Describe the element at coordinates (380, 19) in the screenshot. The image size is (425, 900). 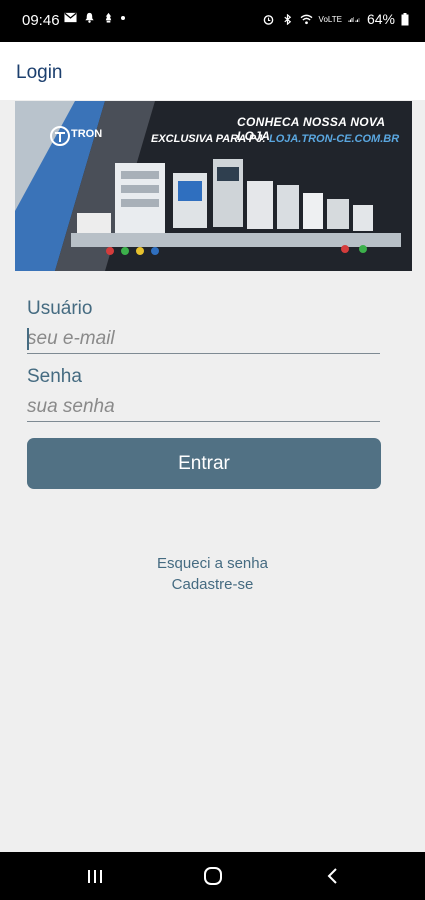
I see `battery-percent: 64%` at that location.